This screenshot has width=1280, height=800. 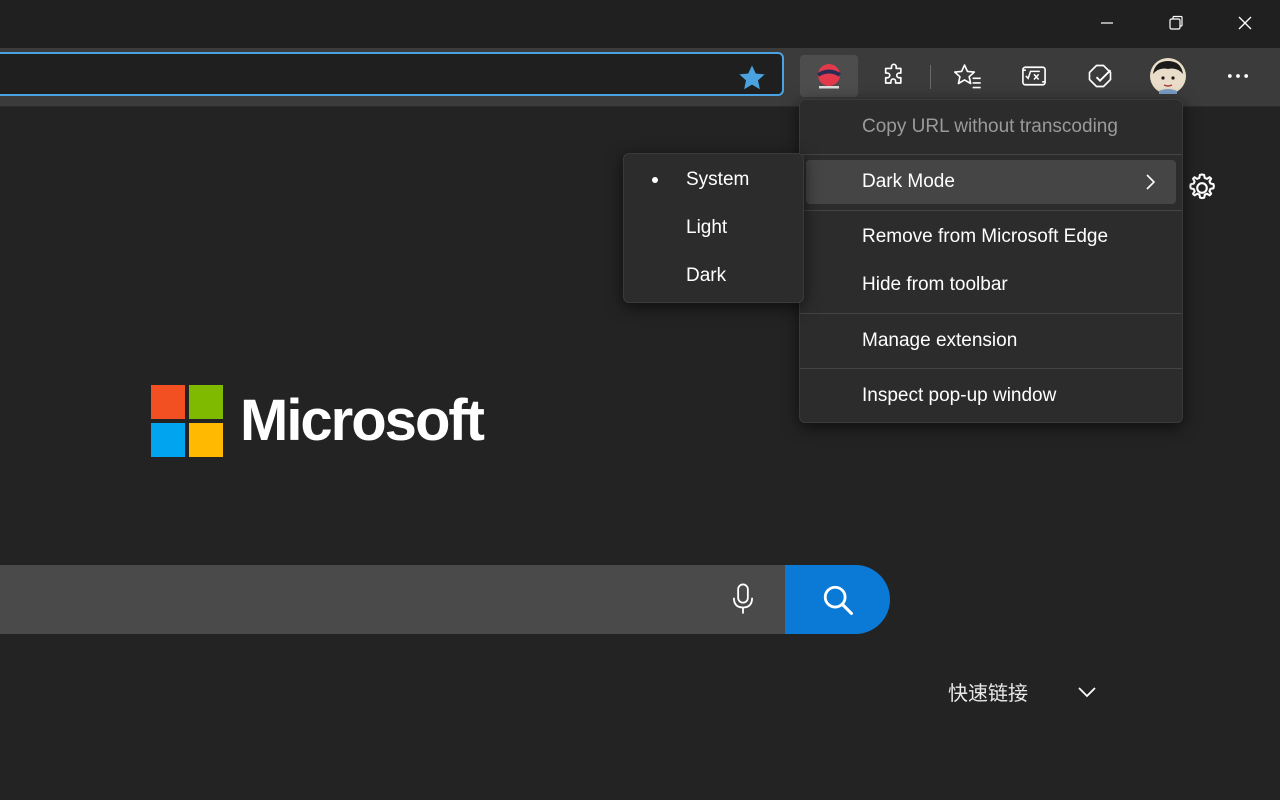 I want to click on menu-item-hide: Hide from toolbar, so click(x=991, y=285).